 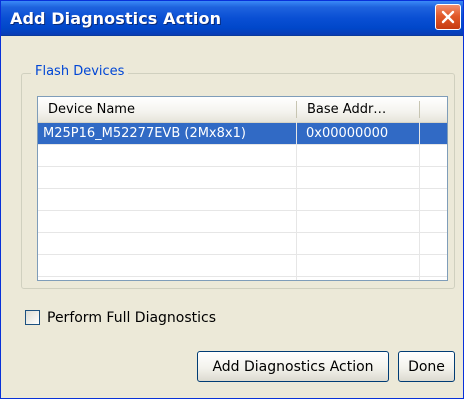 What do you see at coordinates (80, 71) in the screenshot?
I see `flash-devices-label: Flash Devices` at bounding box center [80, 71].